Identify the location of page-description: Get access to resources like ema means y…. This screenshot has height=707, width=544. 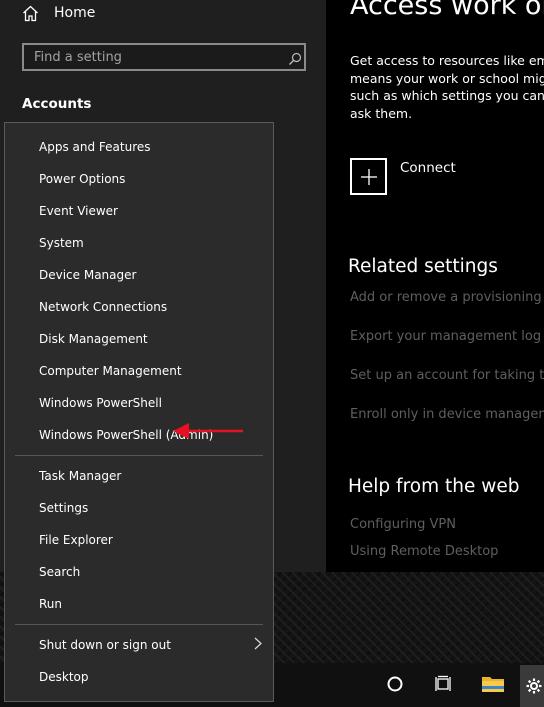
(447, 87).